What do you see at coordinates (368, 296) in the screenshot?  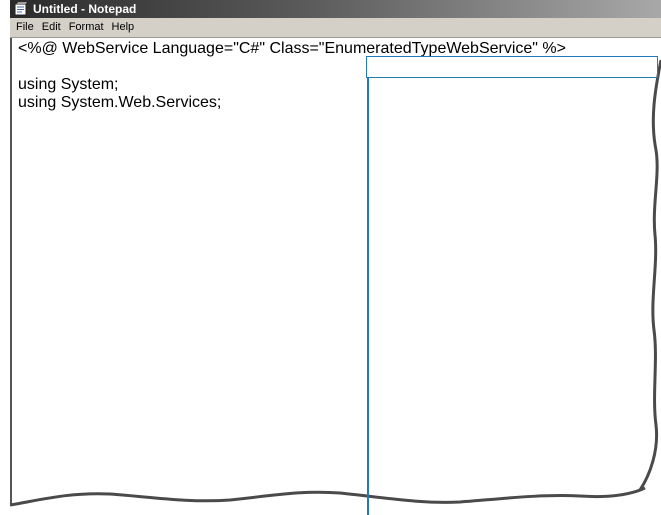 I see `callout-leader-line` at bounding box center [368, 296].